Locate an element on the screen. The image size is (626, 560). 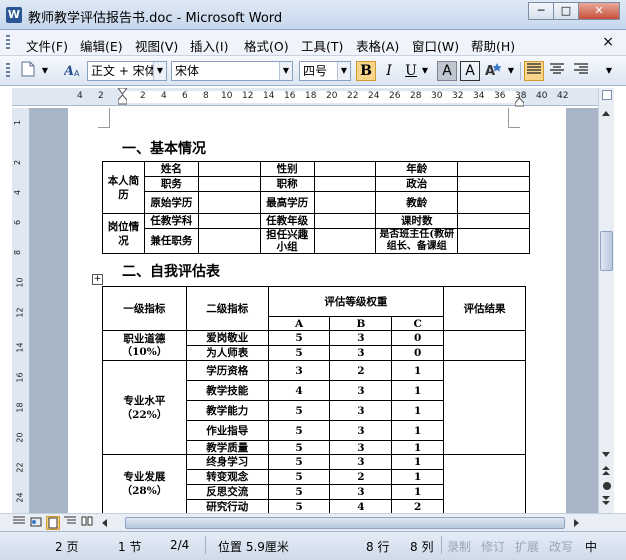
close-button: ✕ is located at coordinates (599, 11).